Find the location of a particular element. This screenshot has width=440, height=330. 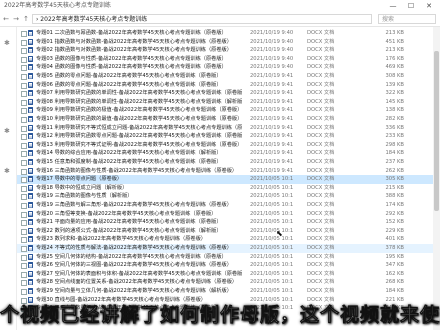

file-name: 专题21 平面向量的应用-备战2022年高考数学45天核心考点专题训练（原卷版） is located at coordinates (139, 222).